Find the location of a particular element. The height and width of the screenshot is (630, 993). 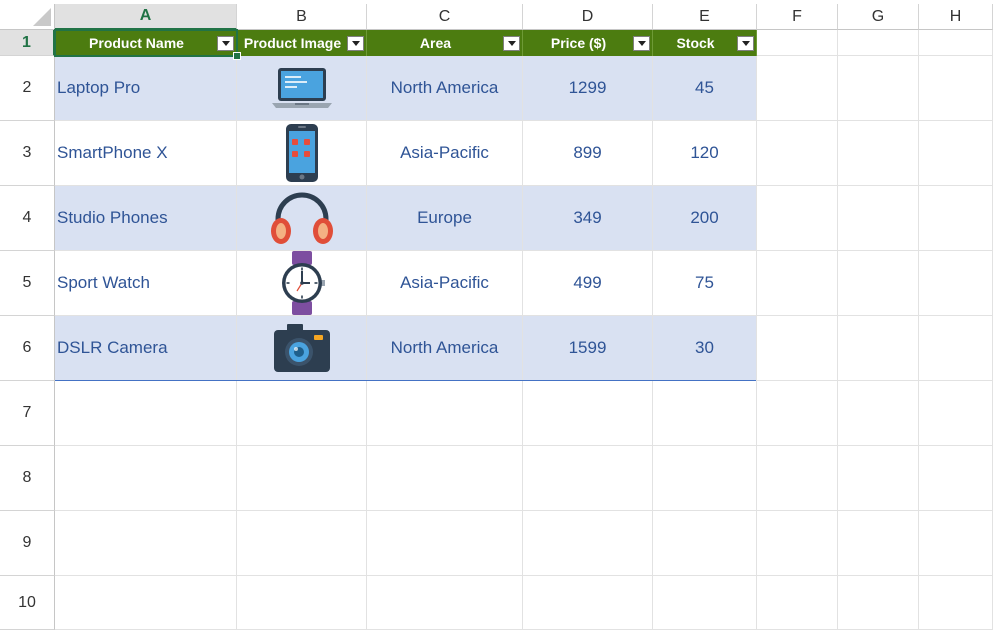

cell-price: 349 is located at coordinates (588, 218).